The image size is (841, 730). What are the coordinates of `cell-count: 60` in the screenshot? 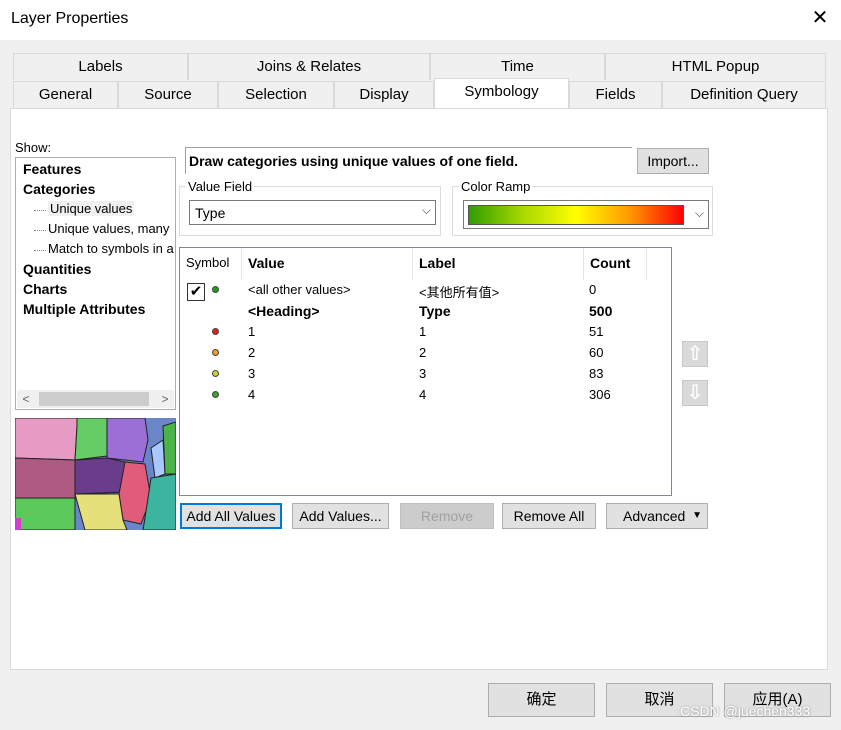 It's located at (596, 352).